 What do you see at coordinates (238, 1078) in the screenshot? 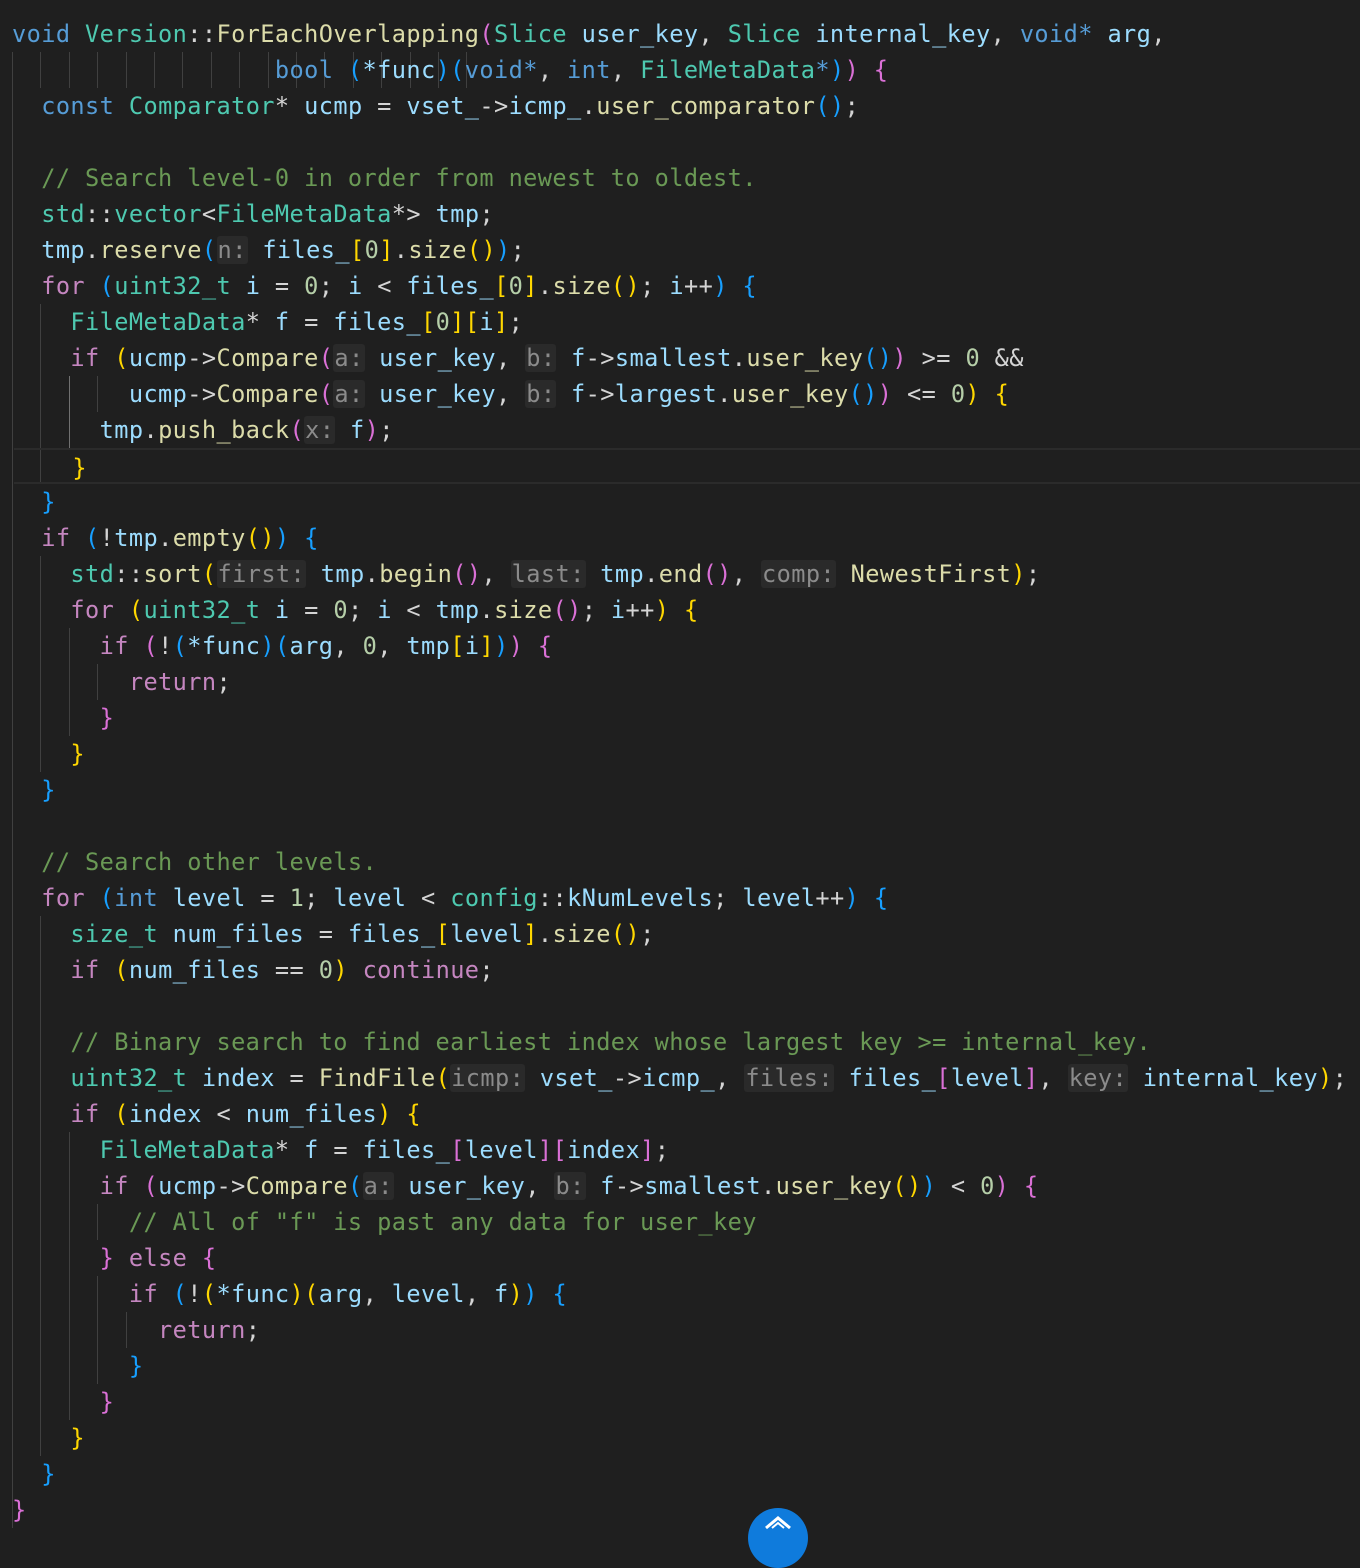
I see `code-token: index` at bounding box center [238, 1078].